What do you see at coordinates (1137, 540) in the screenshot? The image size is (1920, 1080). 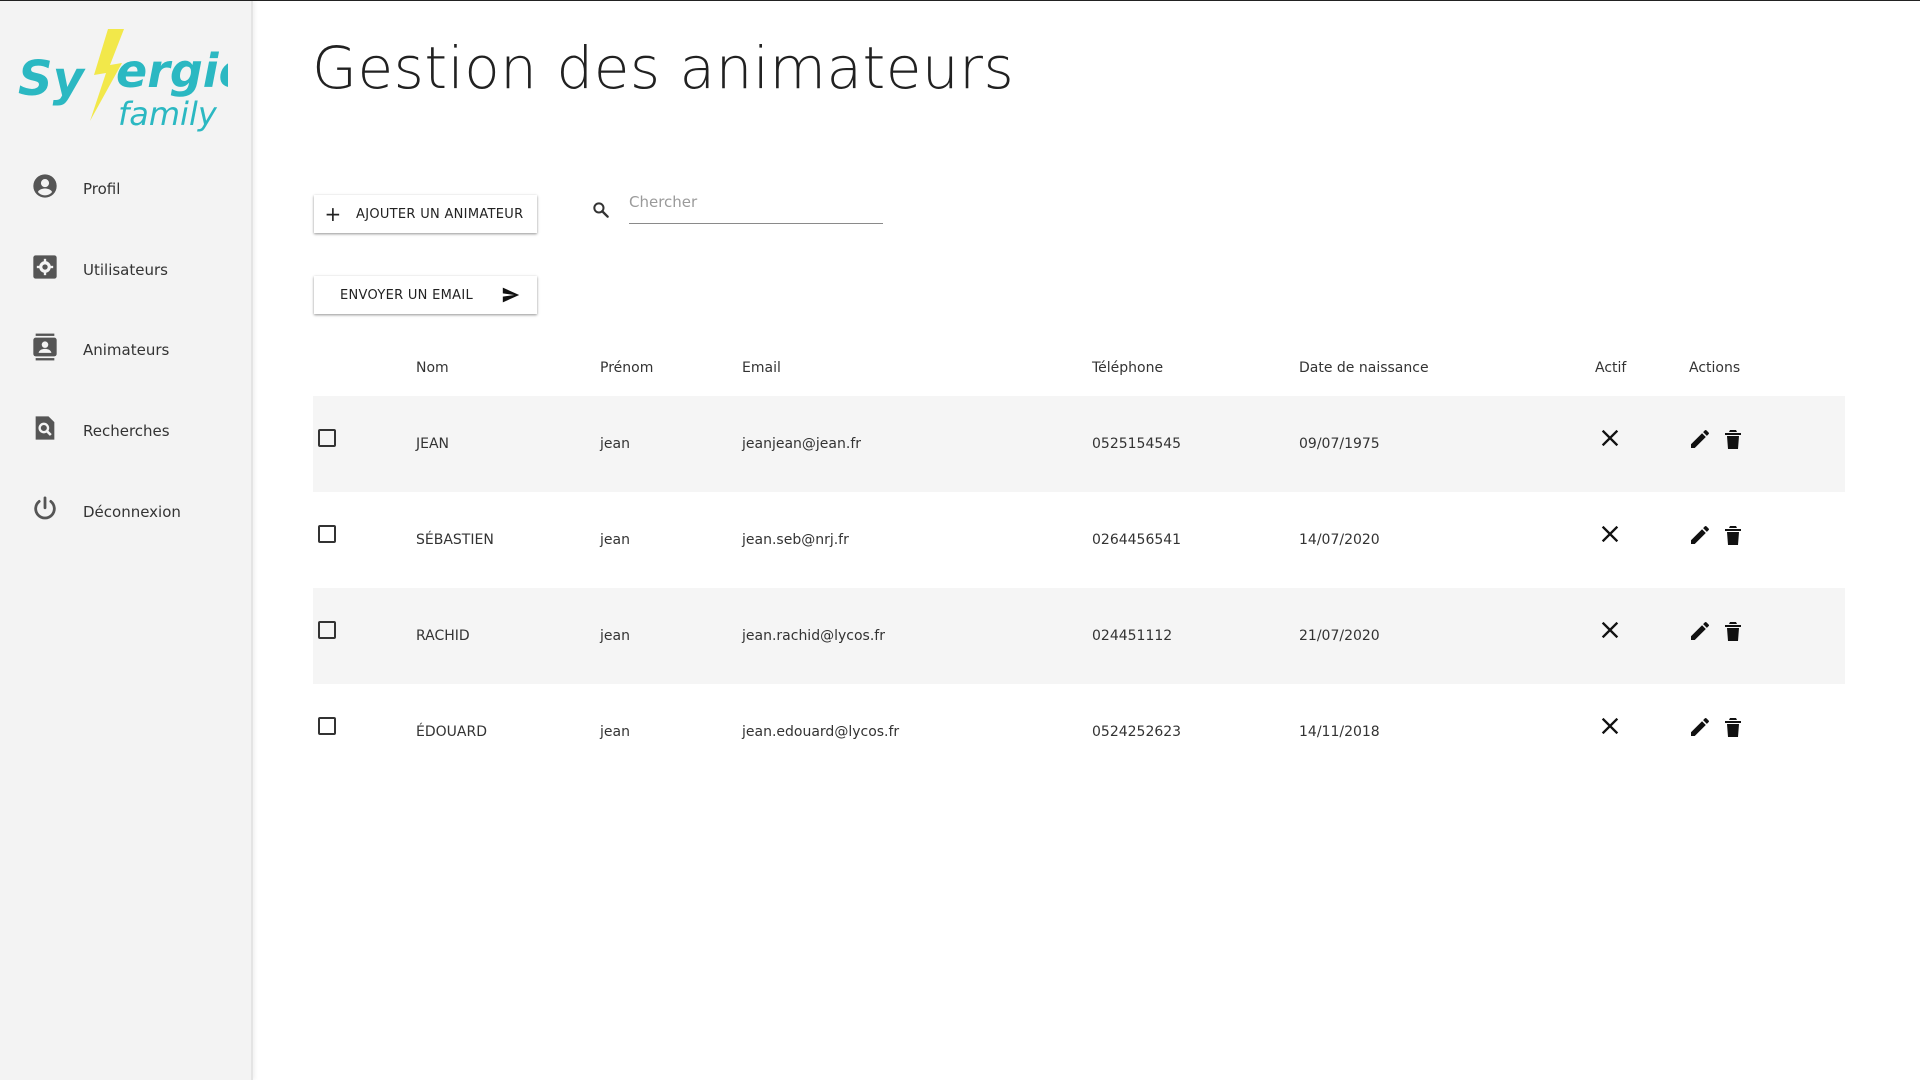 I see `cell-telephone: 0264456541` at bounding box center [1137, 540].